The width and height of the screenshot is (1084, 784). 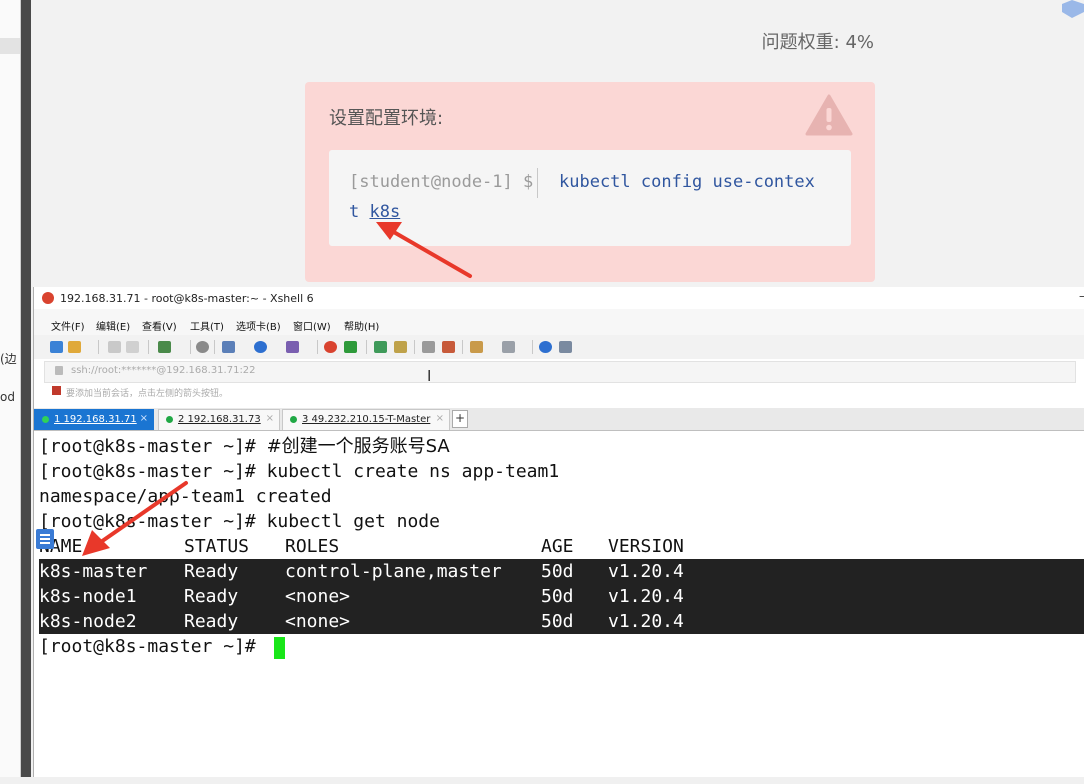 I want to click on side-panel-icon, so click(x=45, y=539).